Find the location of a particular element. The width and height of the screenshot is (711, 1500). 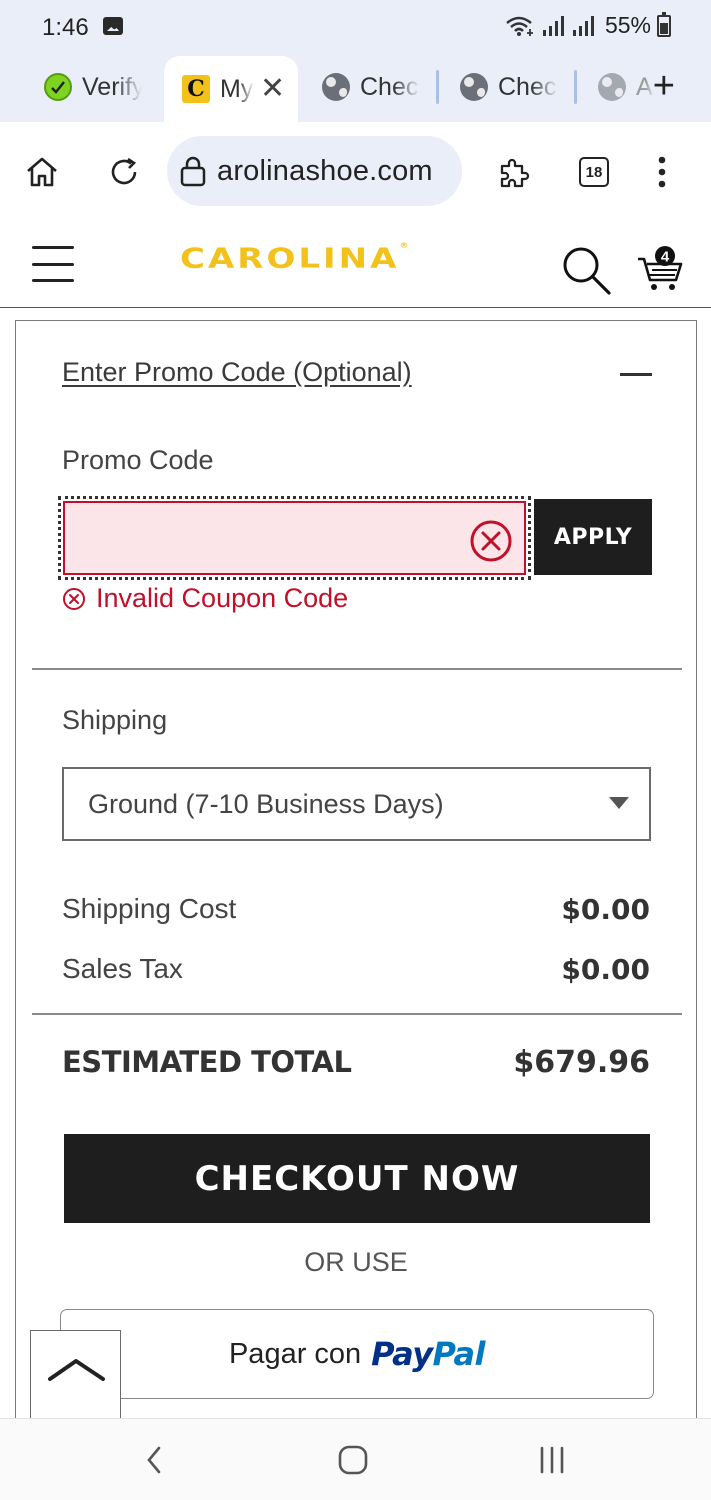

lock-icon is located at coordinates (193, 171).